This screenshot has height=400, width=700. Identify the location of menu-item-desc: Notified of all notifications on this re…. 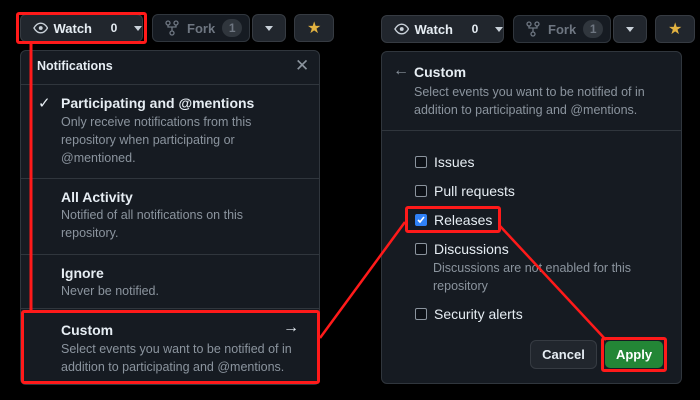
(152, 224).